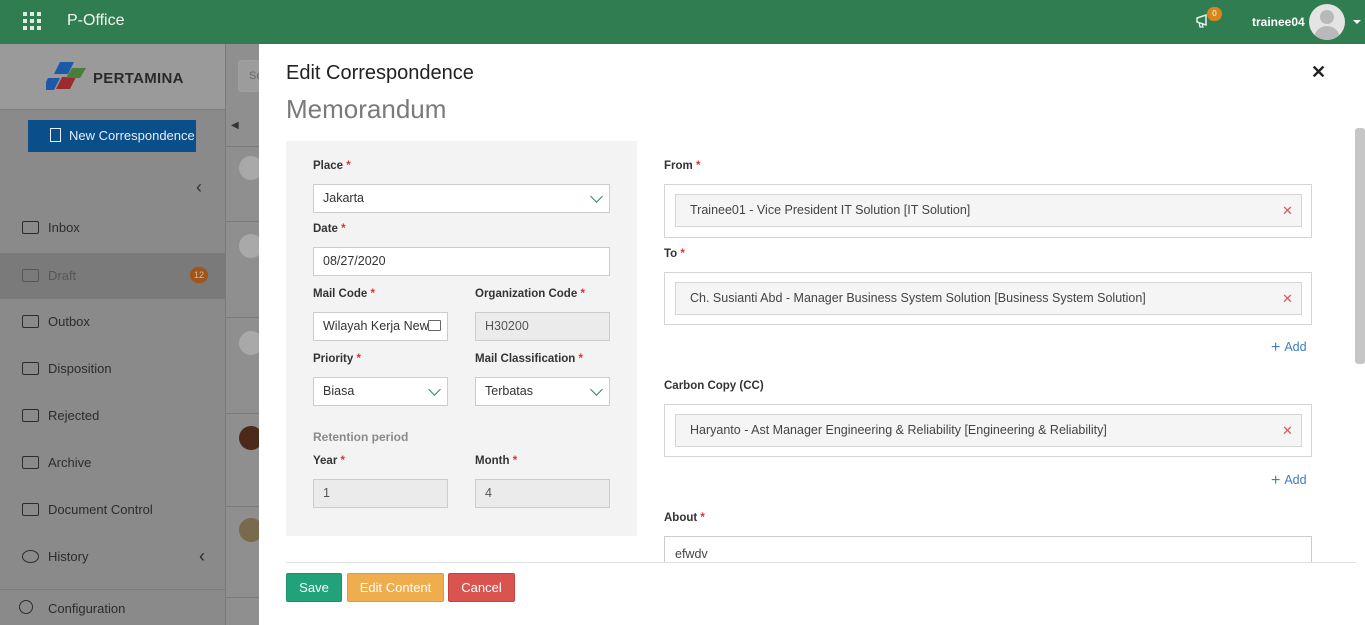 The image size is (1365, 625). What do you see at coordinates (461, 198) in the screenshot?
I see `place-select: Jakarta` at bounding box center [461, 198].